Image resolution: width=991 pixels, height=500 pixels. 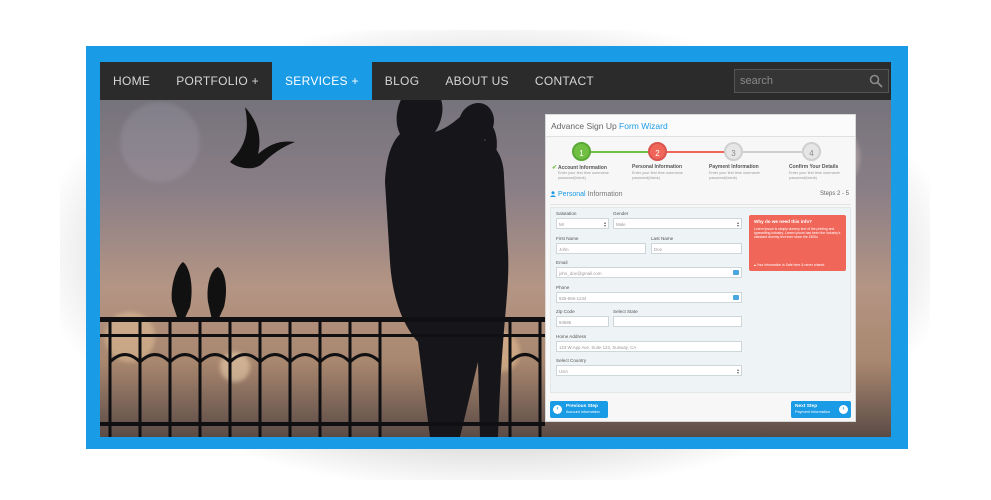 I want to click on wizard-title-accent: Form Wizard, so click(x=643, y=126).